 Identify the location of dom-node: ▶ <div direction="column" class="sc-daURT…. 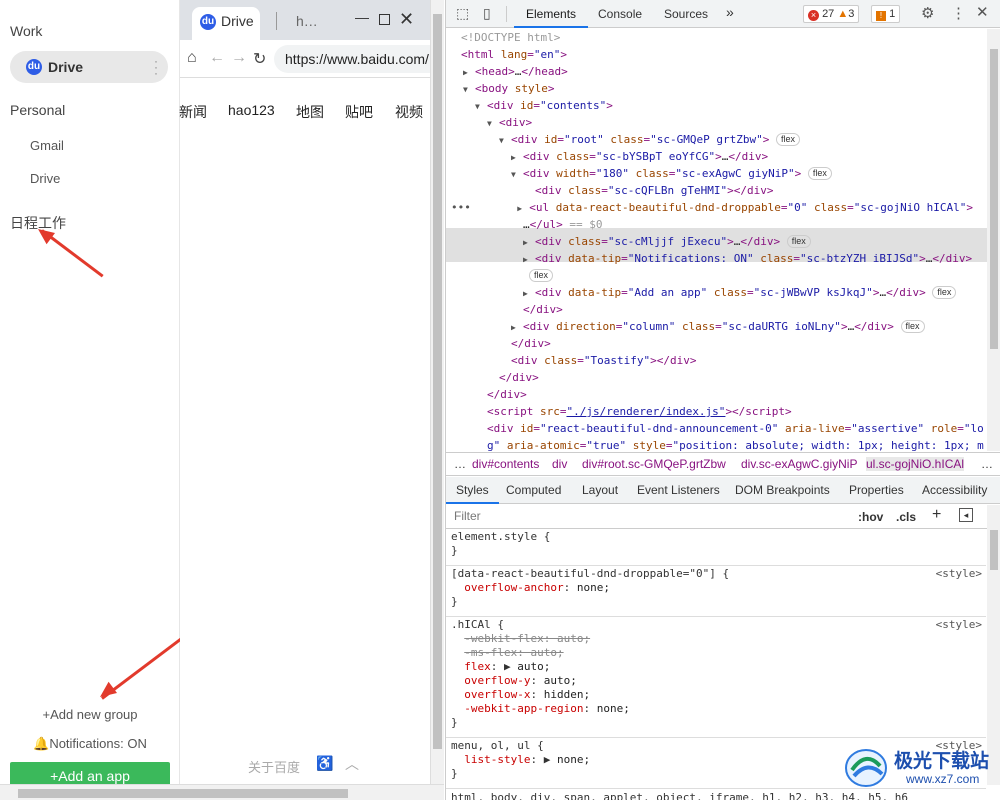
(718, 326).